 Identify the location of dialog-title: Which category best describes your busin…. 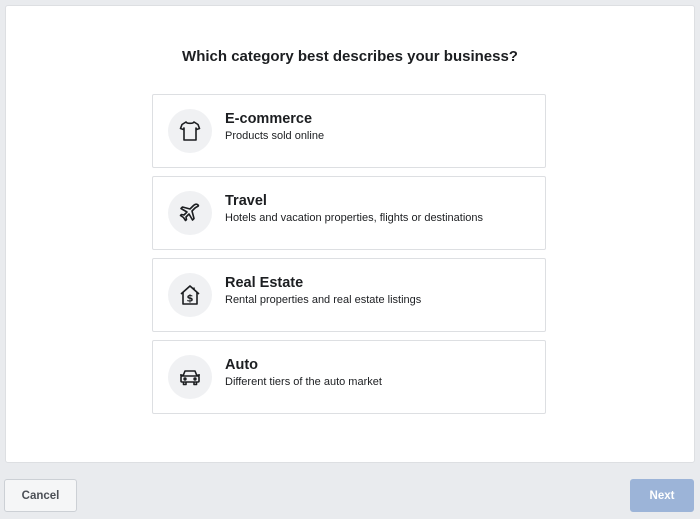
(350, 56).